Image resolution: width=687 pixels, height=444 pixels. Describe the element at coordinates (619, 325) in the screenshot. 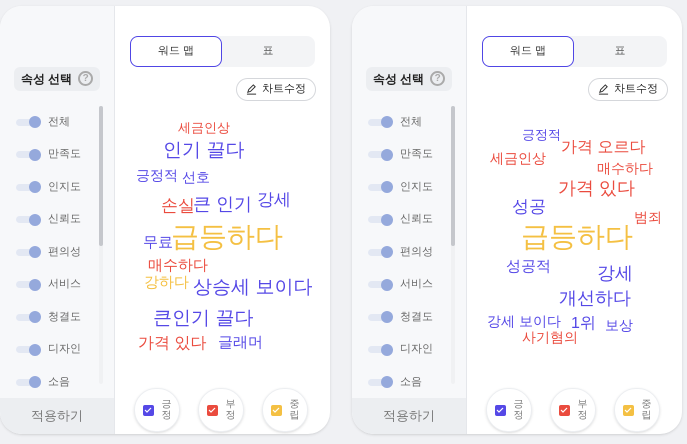

I see `word-cloud-term: 보상` at that location.